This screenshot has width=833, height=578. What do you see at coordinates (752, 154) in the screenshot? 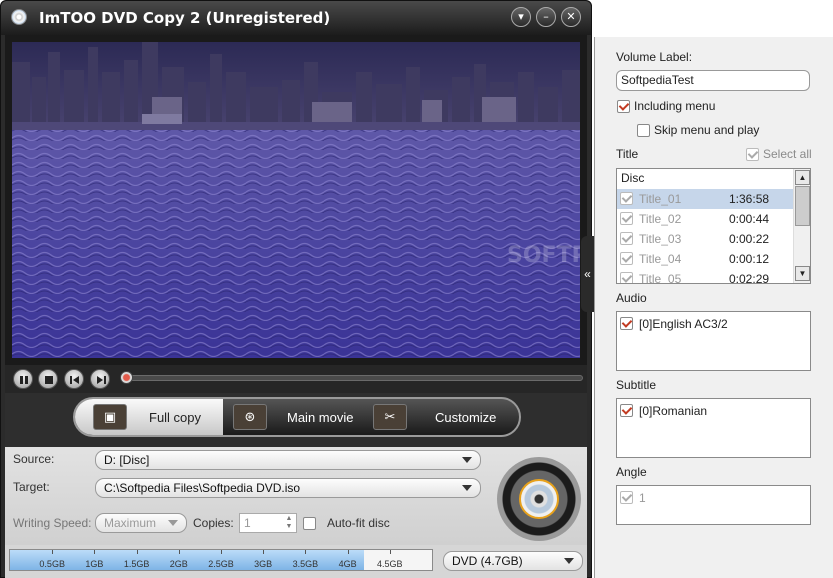
I see `select-all-checkbox` at bounding box center [752, 154].